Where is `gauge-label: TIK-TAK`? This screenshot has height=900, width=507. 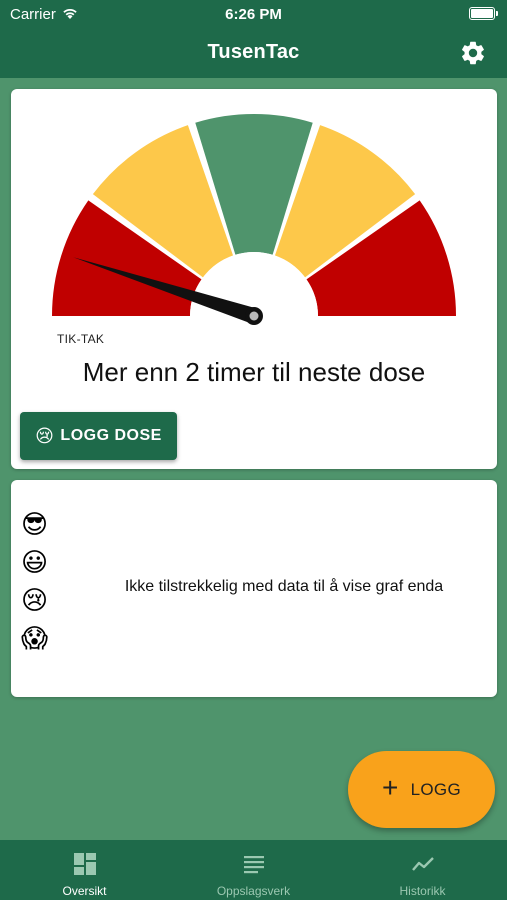
gauge-label: TIK-TAK is located at coordinates (81, 339).